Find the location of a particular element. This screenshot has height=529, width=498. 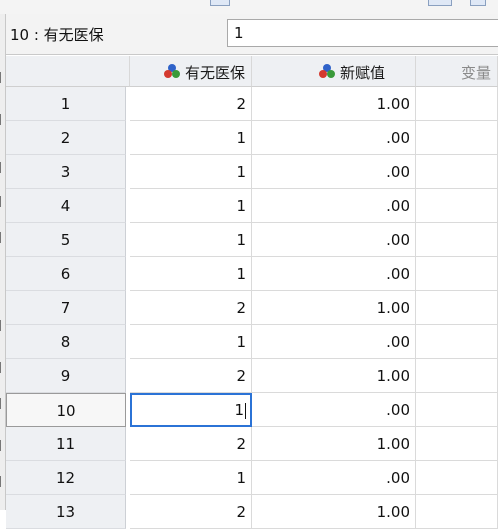

active-cell-text: 1 is located at coordinates (239, 410).